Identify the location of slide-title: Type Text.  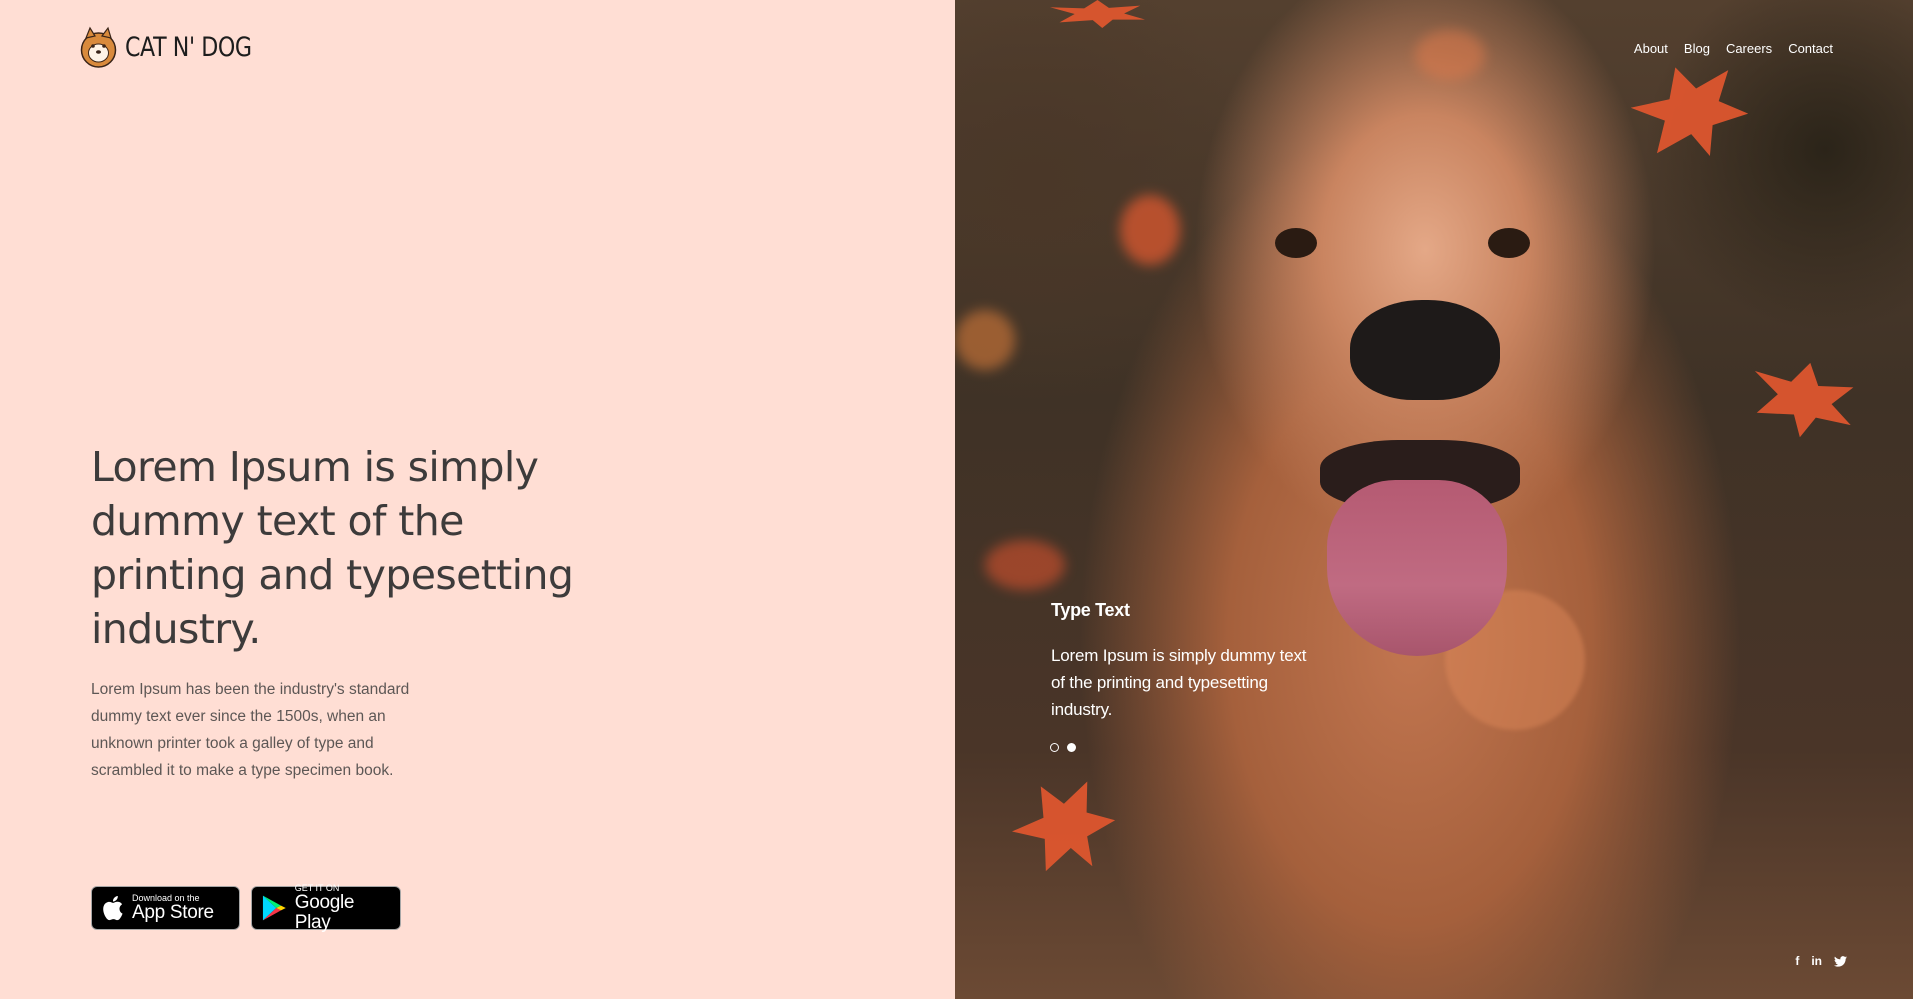
(1090, 610).